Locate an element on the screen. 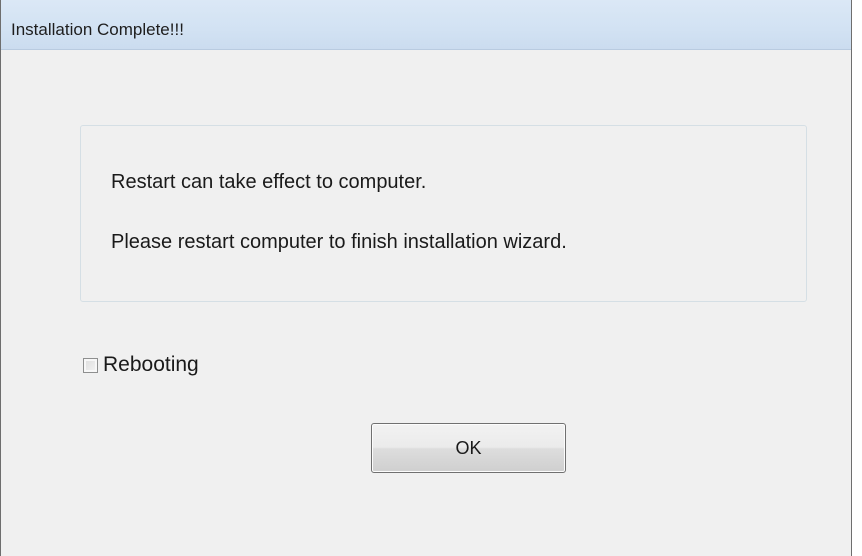 This screenshot has width=862, height=556. checkbox-box is located at coordinates (90, 365).